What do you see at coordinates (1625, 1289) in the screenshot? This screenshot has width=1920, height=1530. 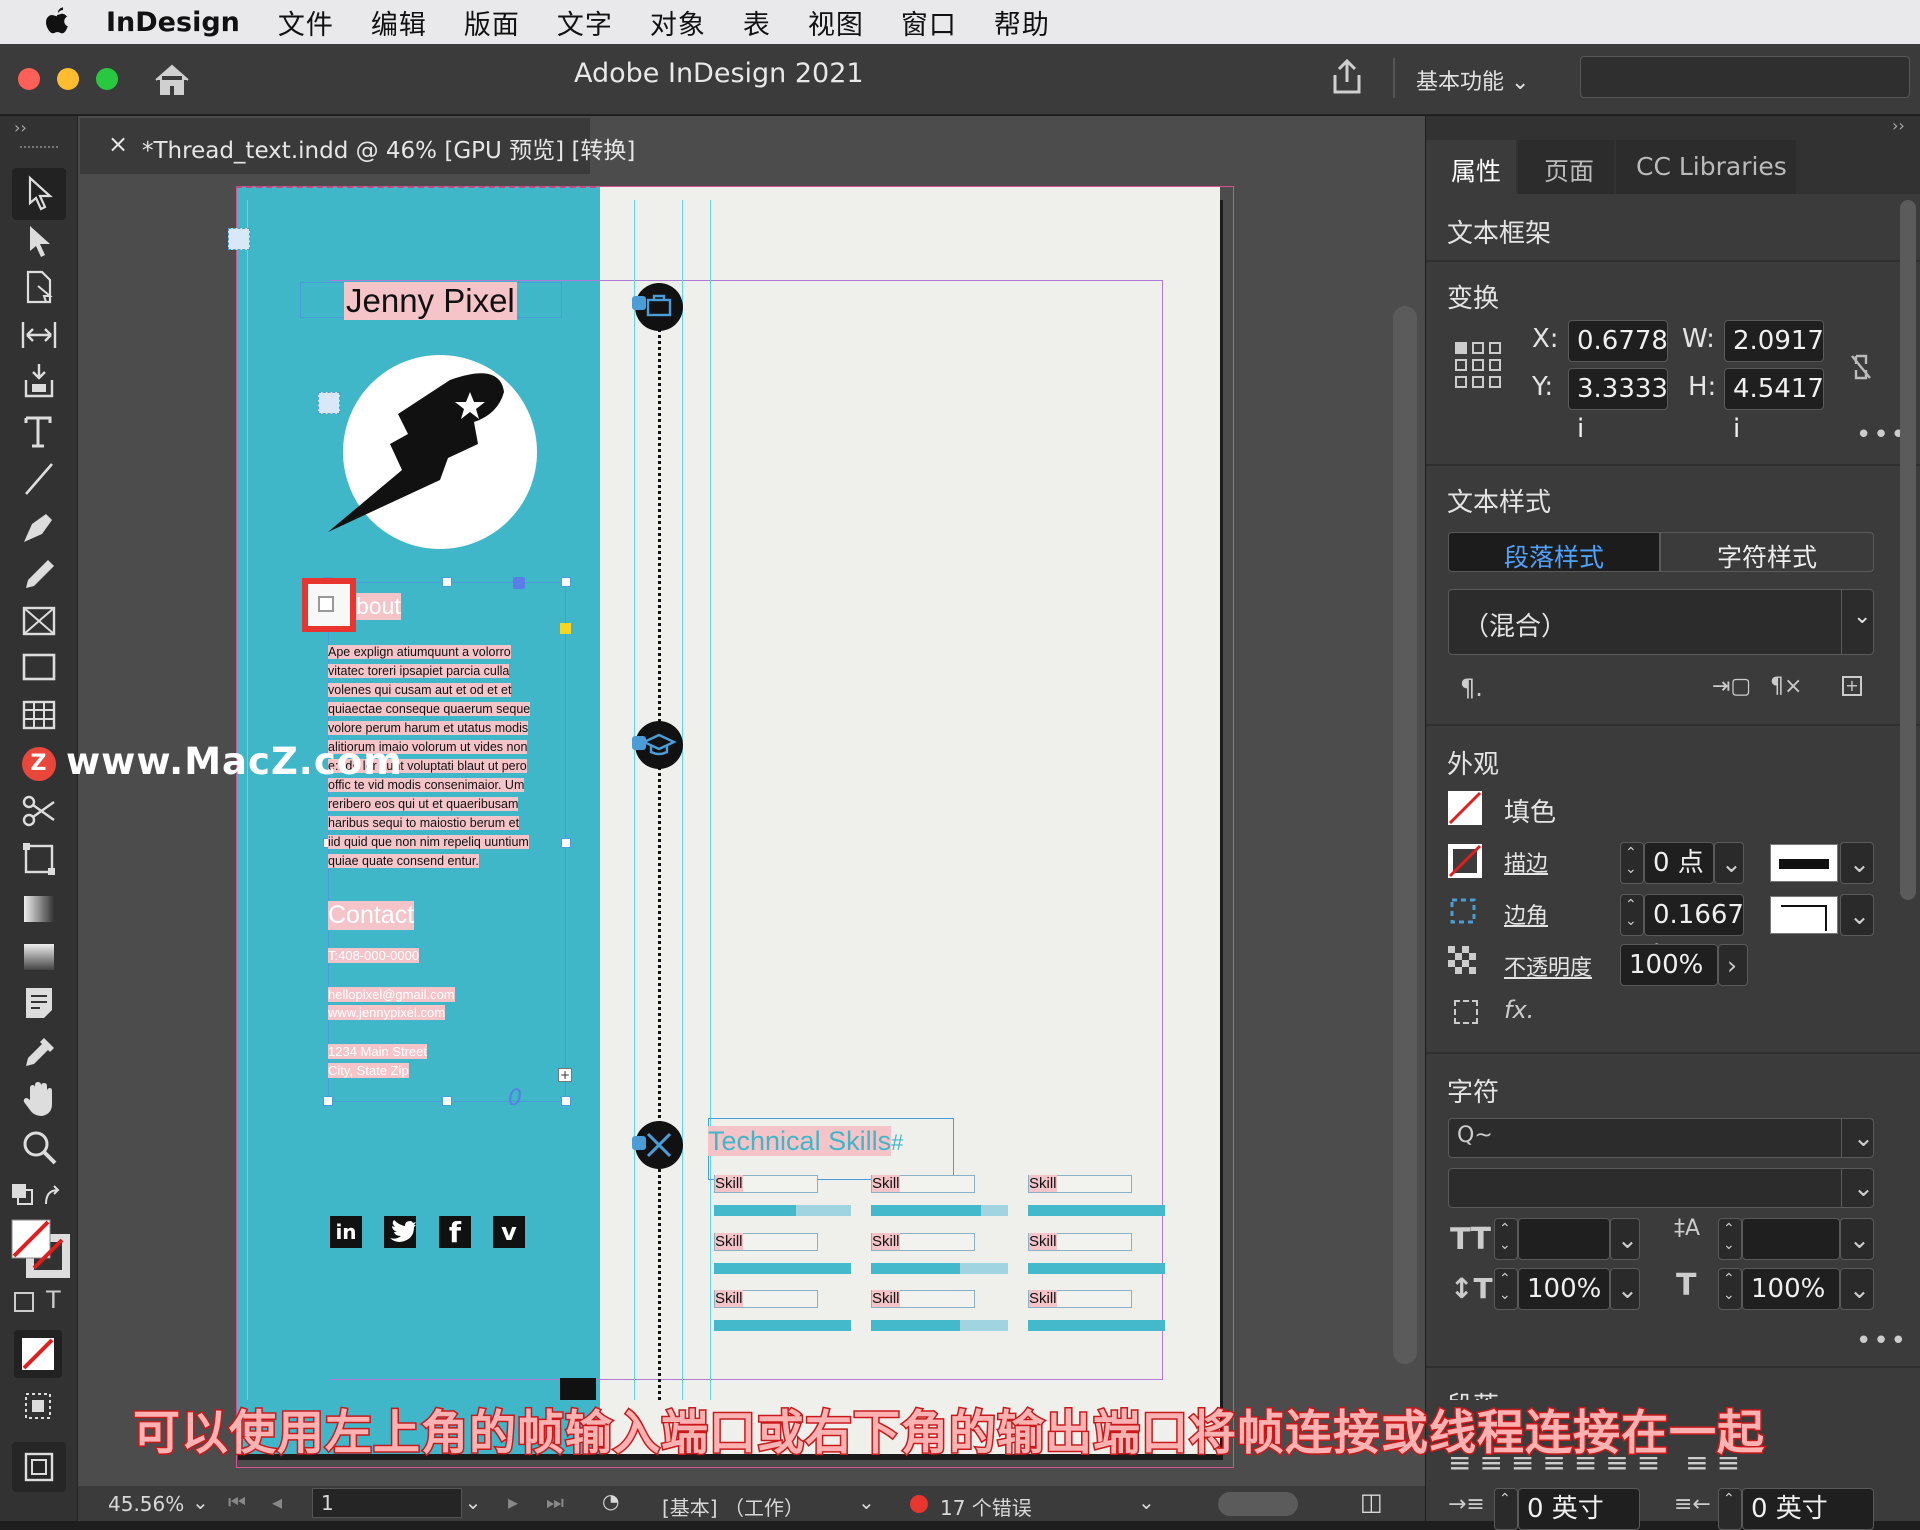 I see `vertical-scale-dropdown: ⌄` at bounding box center [1625, 1289].